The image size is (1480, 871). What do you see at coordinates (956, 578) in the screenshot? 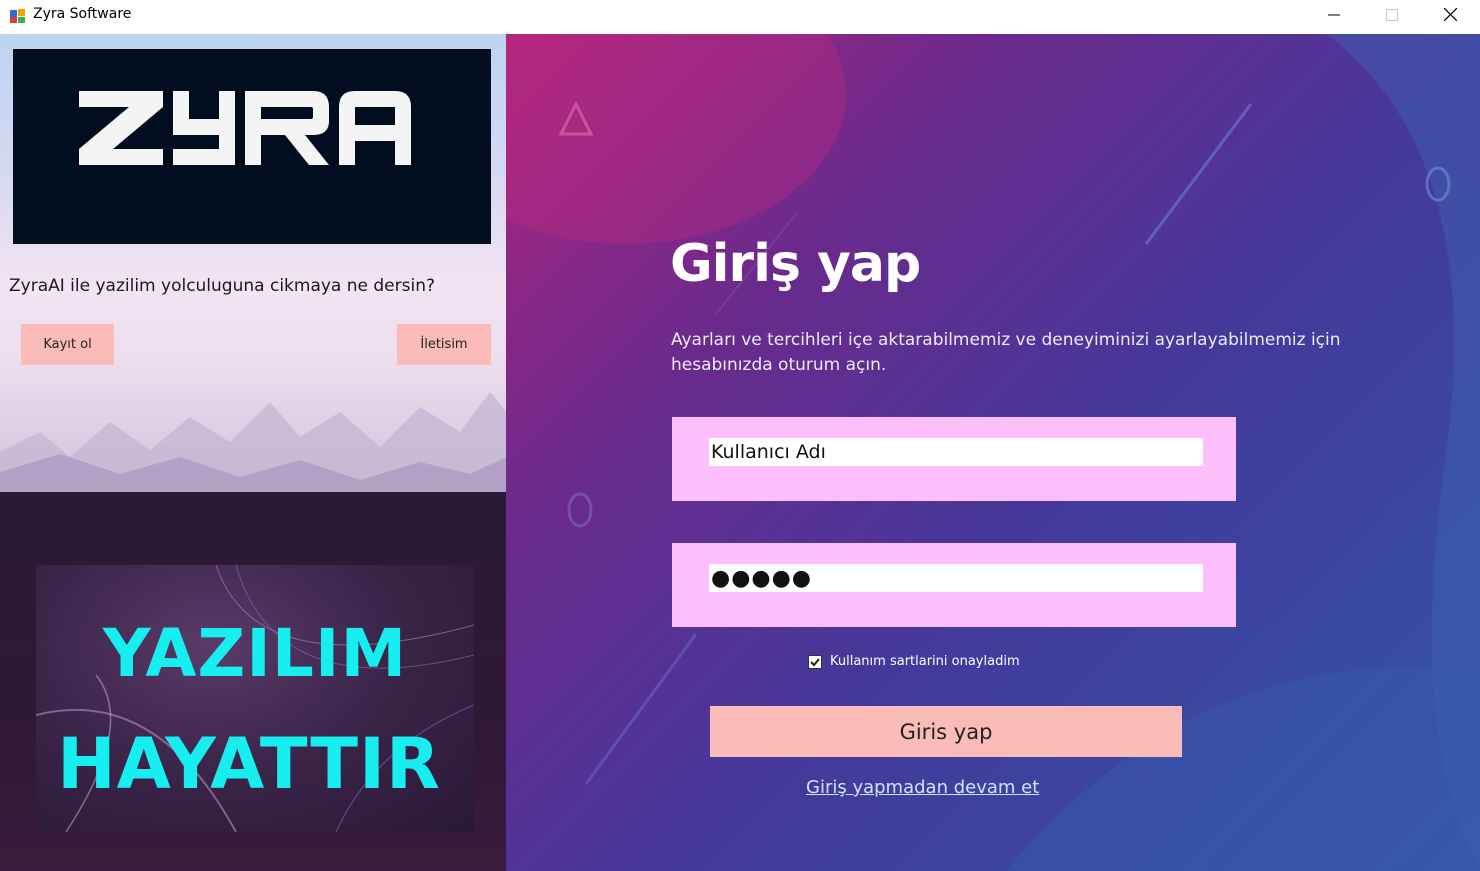
I see `password-input: ●●●●●` at bounding box center [956, 578].